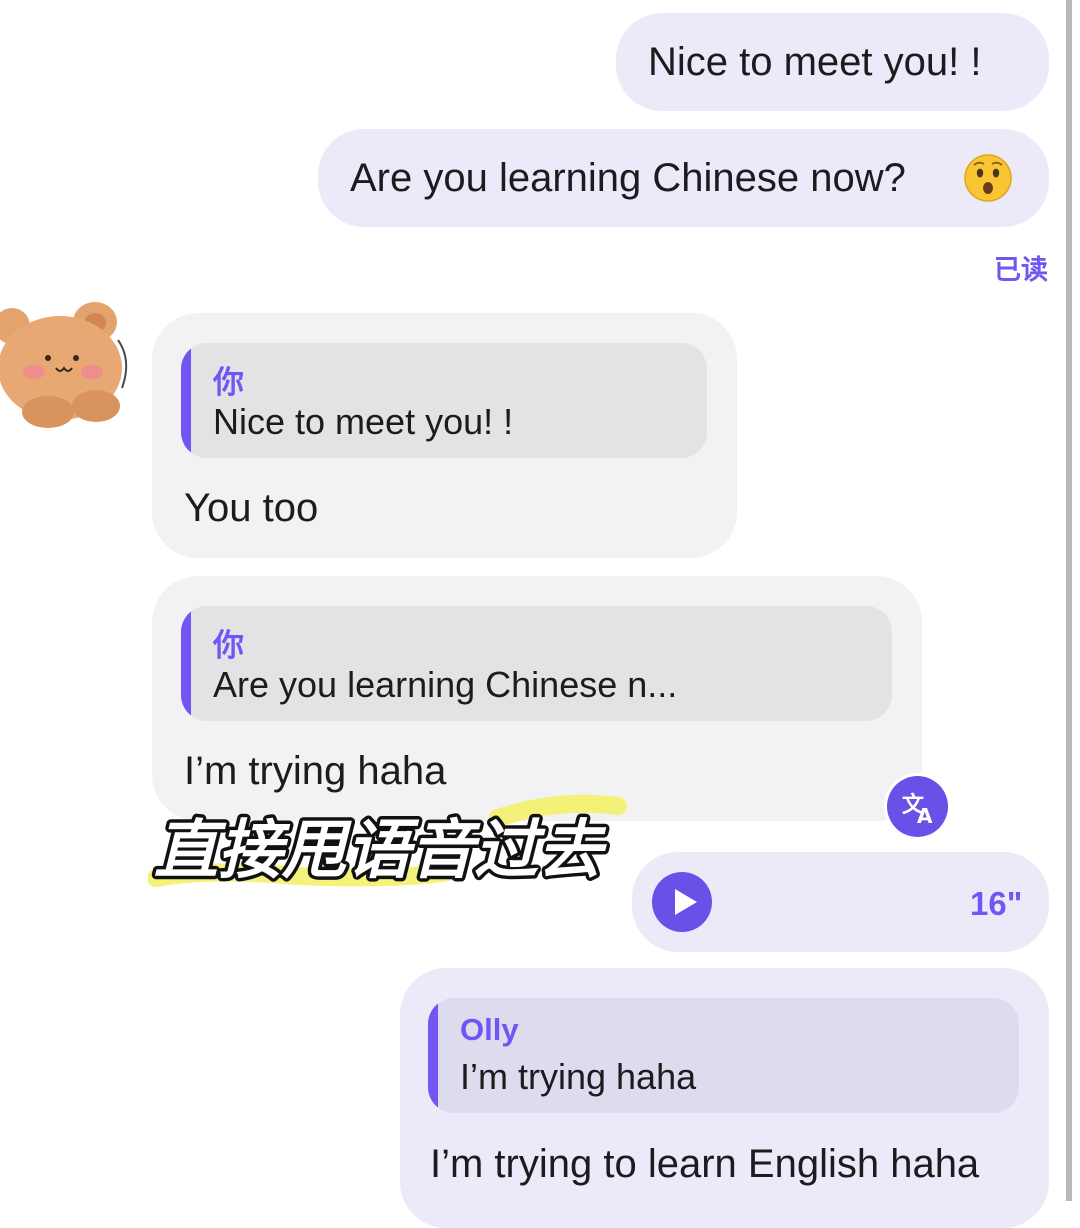 The width and height of the screenshot is (1080, 1228). What do you see at coordinates (1069, 600) in the screenshot?
I see `scrollbar` at bounding box center [1069, 600].